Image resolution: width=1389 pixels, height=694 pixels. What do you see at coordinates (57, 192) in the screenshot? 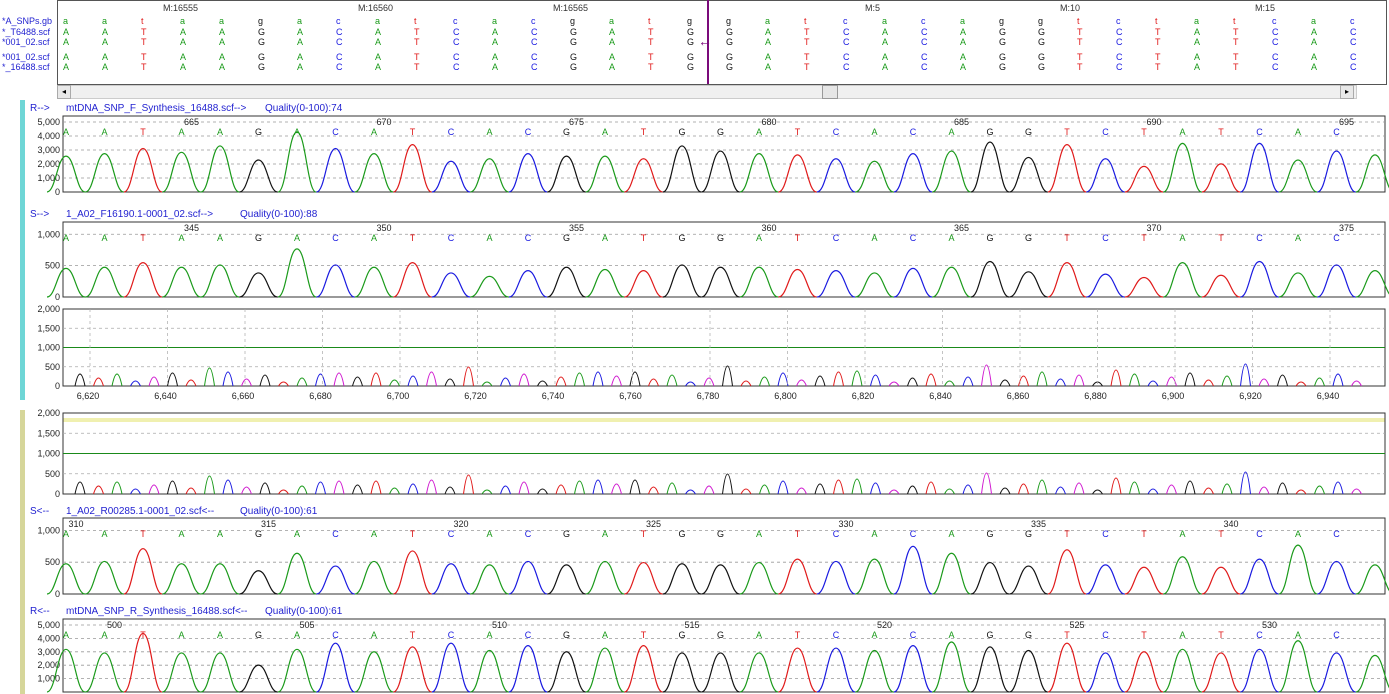
I see `y-tick-label: 0` at bounding box center [57, 192].